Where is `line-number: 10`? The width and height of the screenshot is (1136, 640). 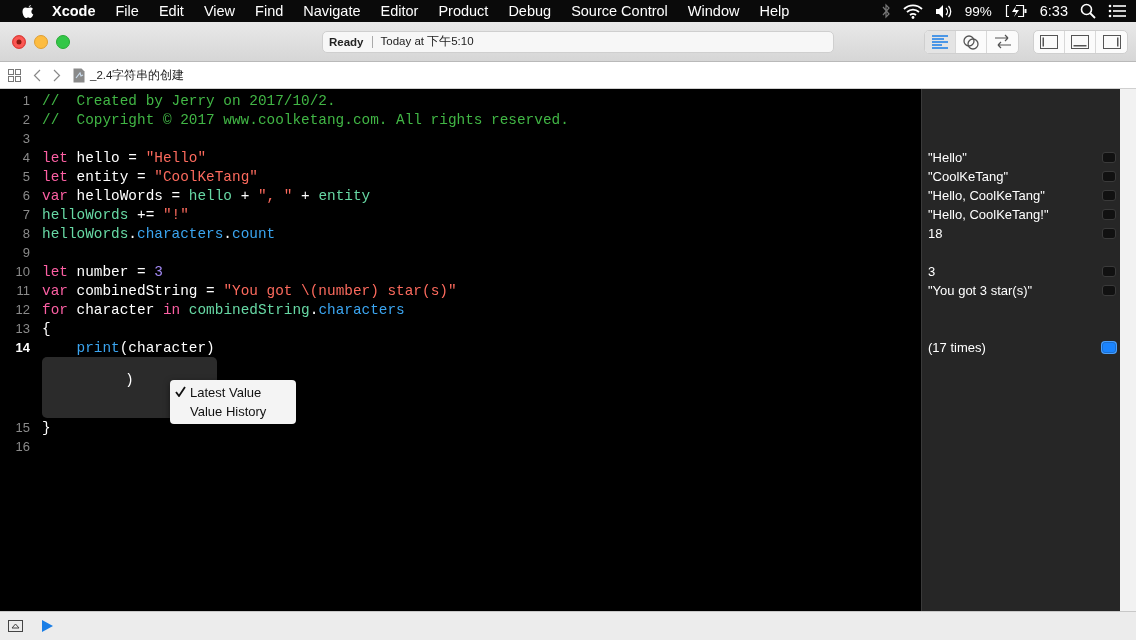 line-number: 10 is located at coordinates (22, 271).